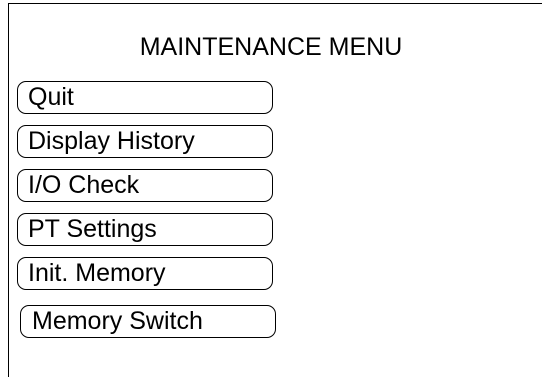 Image resolution: width=542 pixels, height=377 pixels. I want to click on memory-switch-button: Memory Switch, so click(148, 321).